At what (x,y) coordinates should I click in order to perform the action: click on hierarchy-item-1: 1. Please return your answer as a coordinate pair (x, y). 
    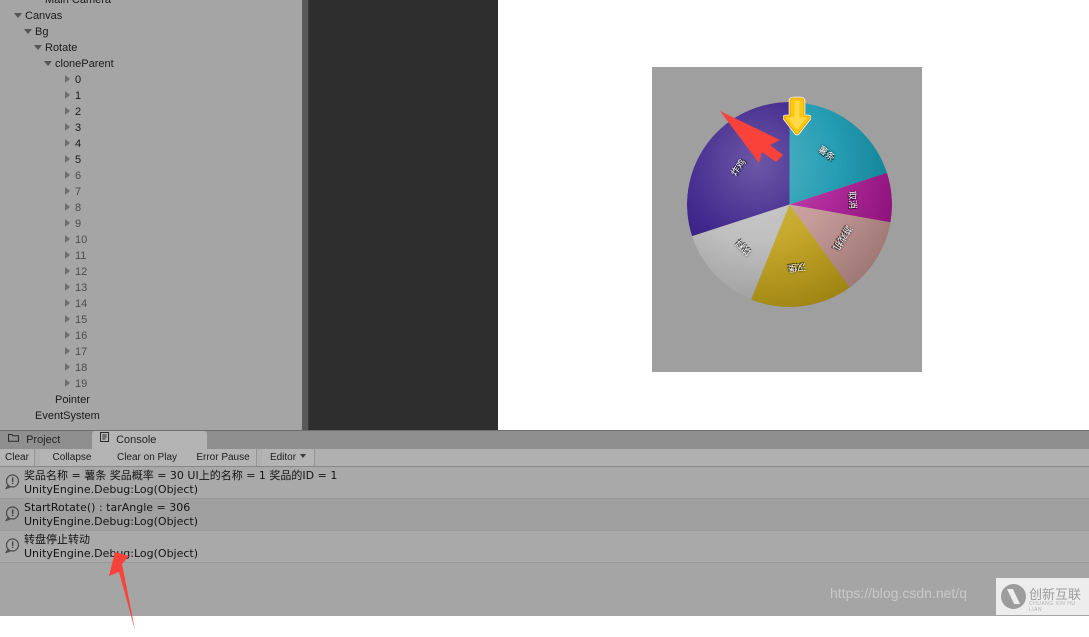
    Looking at the image, I should click on (151, 96).